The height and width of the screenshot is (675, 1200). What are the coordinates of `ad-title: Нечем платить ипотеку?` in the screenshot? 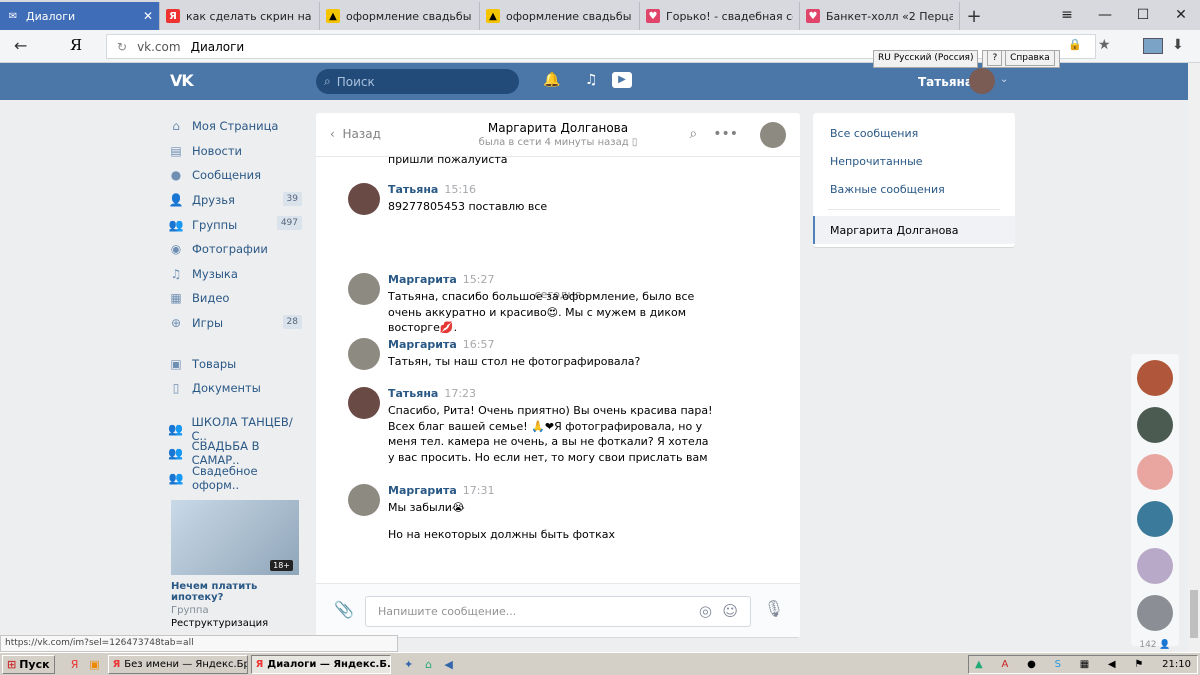 It's located at (239, 592).